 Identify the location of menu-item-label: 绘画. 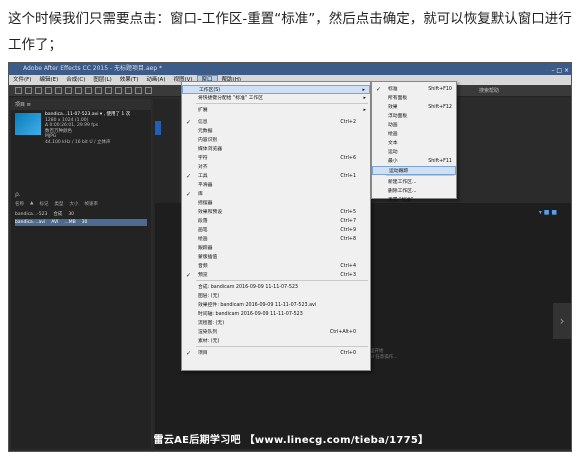
(393, 134).